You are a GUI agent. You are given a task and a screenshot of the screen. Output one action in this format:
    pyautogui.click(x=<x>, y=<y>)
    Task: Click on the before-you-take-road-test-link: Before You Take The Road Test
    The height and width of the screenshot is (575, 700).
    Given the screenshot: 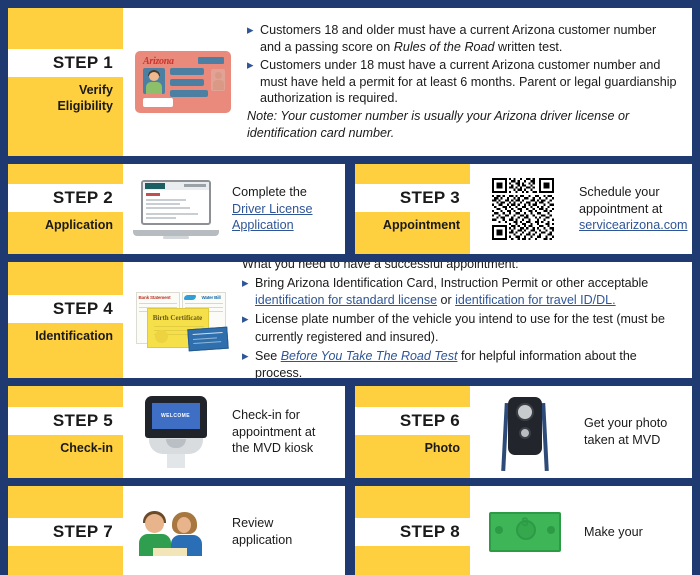 What is the action you would take?
    pyautogui.click(x=369, y=356)
    